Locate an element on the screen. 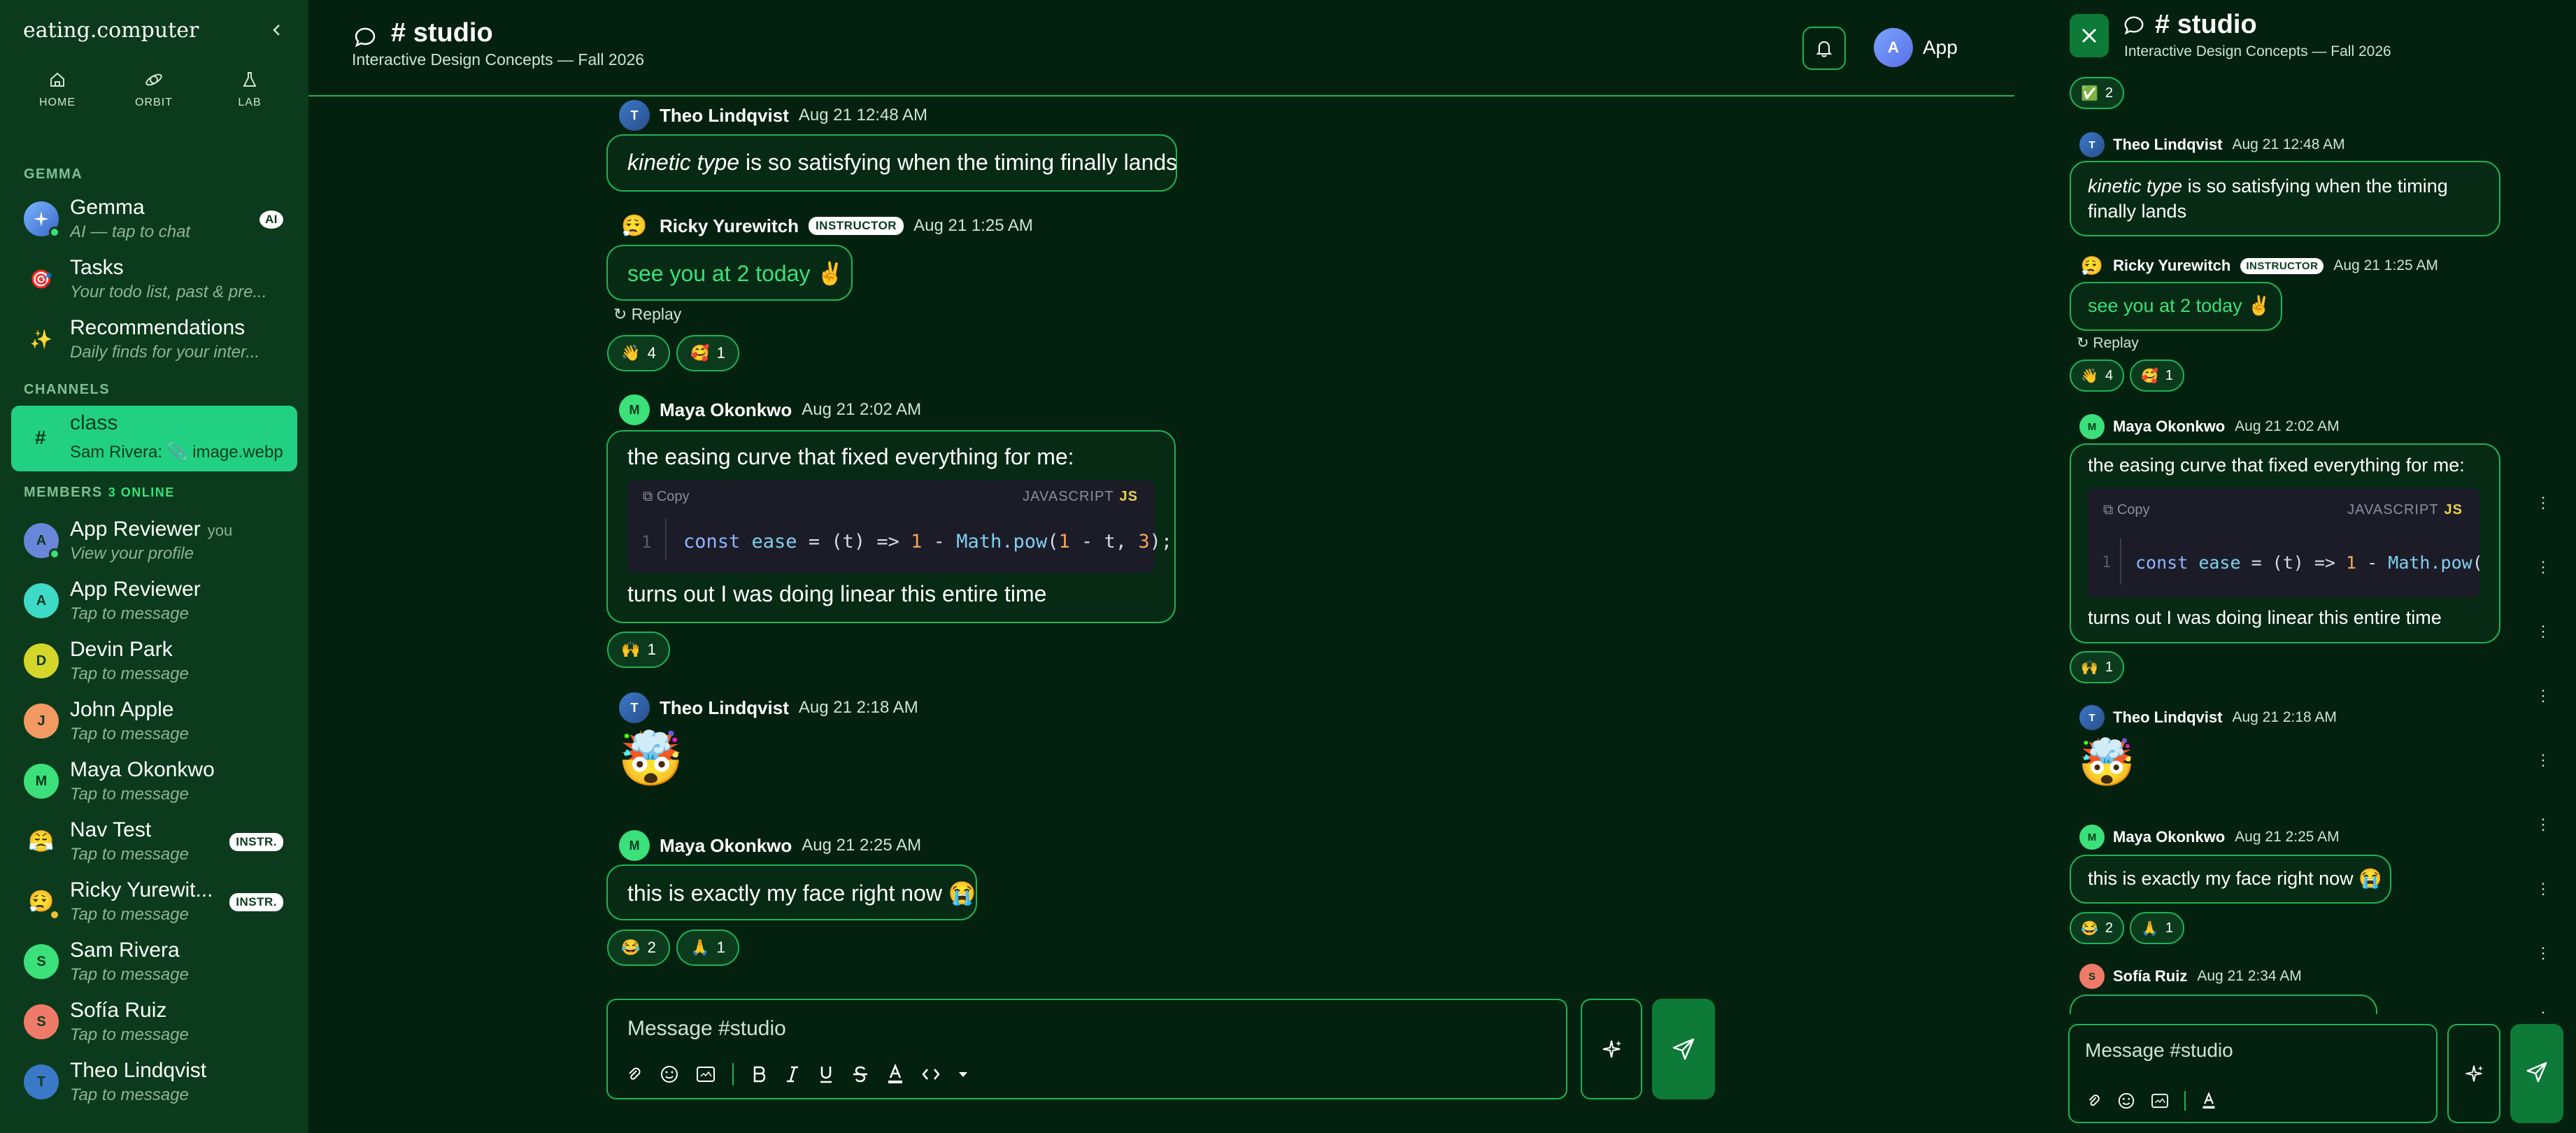 This screenshot has width=2576, height=1133. member-item: J John Apple Tap to message is located at coordinates (154, 721).